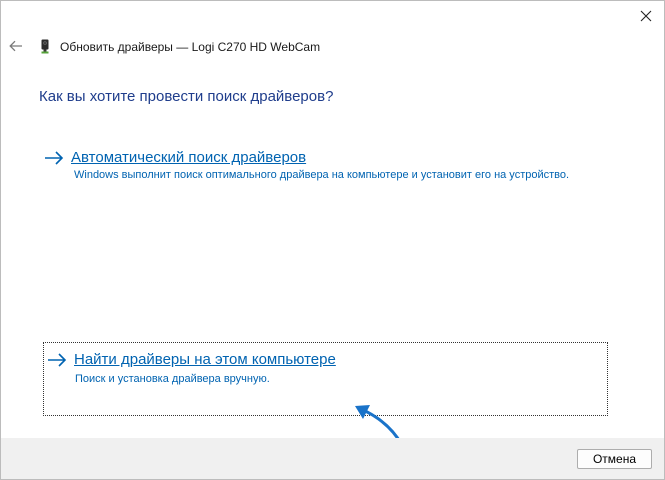 The height and width of the screenshot is (480, 665). Describe the element at coordinates (190, 47) in the screenshot. I see `dialog-title: Обновить драйверы — Logi C270 HD WebCam` at that location.